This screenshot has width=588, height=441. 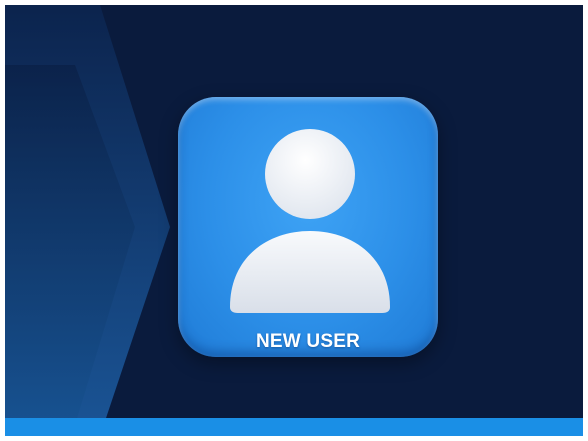 I want to click on tile-label: NEW USER, so click(x=308, y=341).